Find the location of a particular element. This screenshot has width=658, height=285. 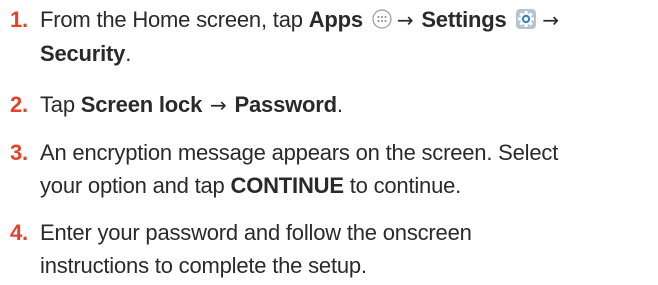

step-number: 4. is located at coordinates (19, 232).